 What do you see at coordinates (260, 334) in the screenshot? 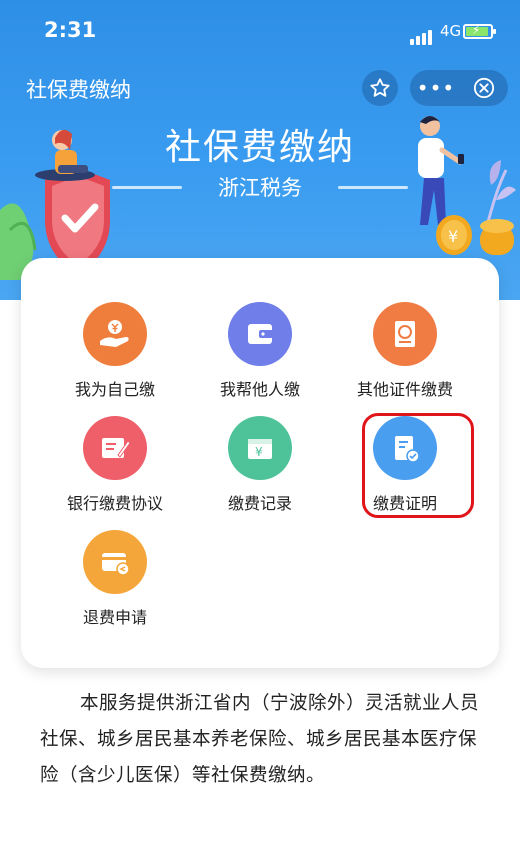
I see `wallet-icon` at bounding box center [260, 334].